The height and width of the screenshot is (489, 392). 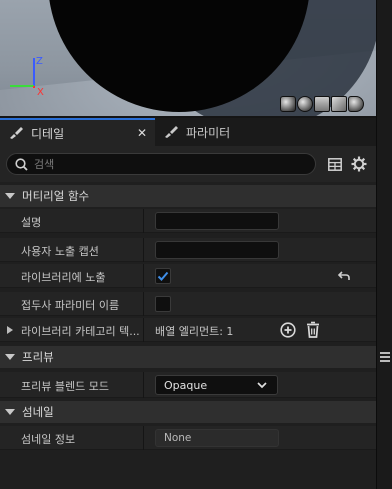 I want to click on plane-icon, so click(x=322, y=104).